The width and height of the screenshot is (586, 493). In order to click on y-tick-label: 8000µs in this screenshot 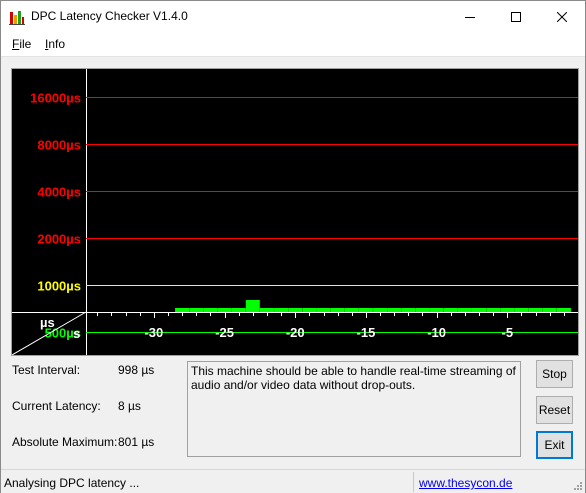, I will do `click(59, 145)`.